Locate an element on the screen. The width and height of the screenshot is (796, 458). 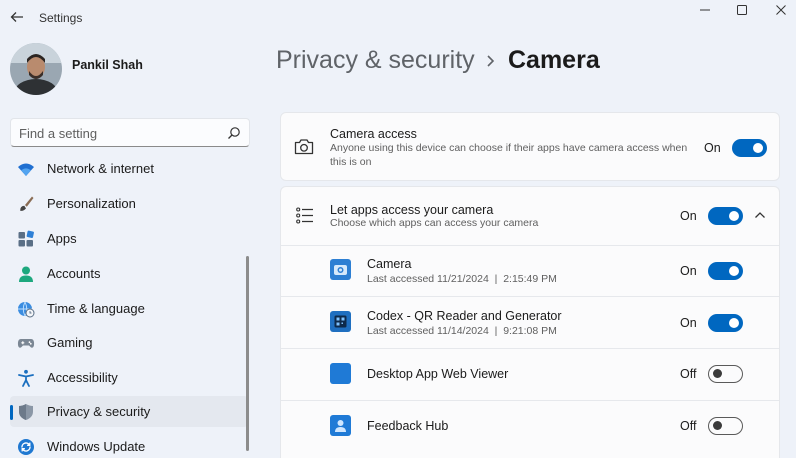
avatar is located at coordinates (36, 69).